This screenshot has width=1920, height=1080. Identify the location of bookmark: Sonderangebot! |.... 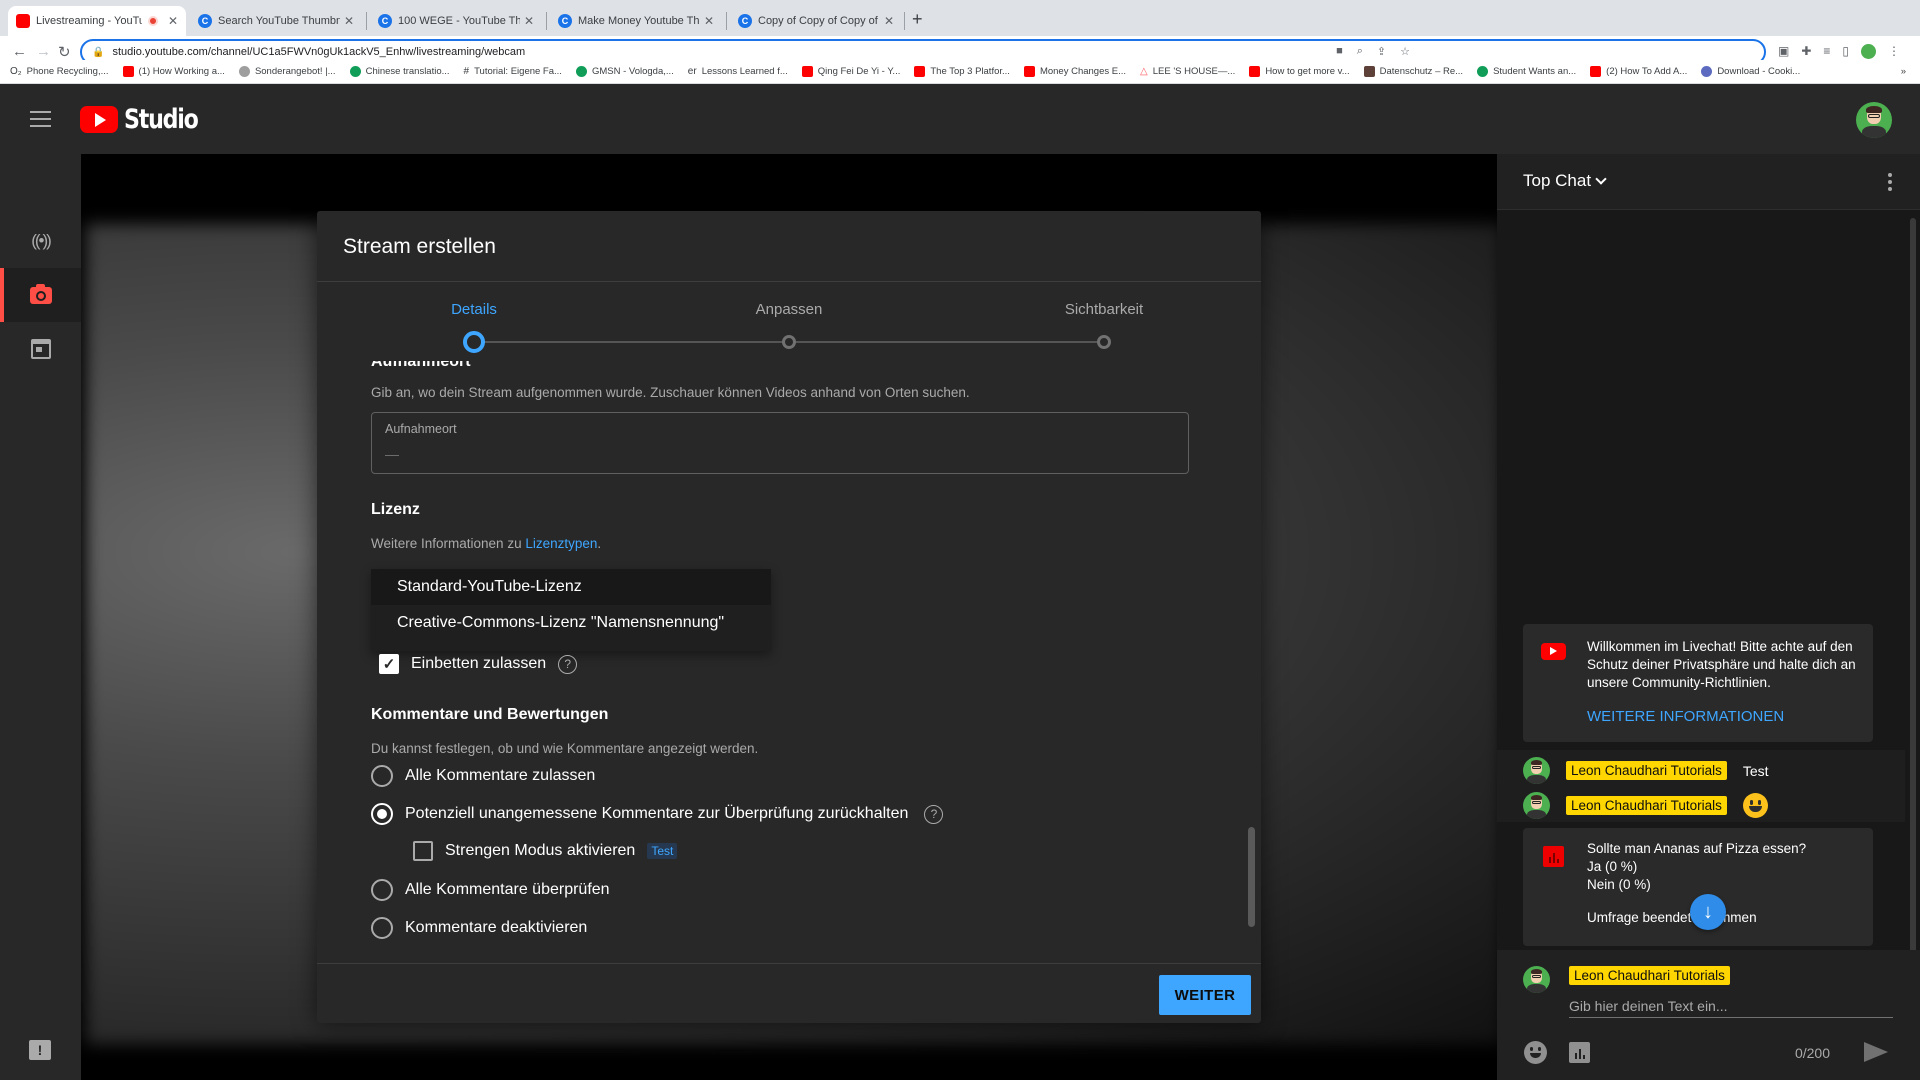
(287, 71).